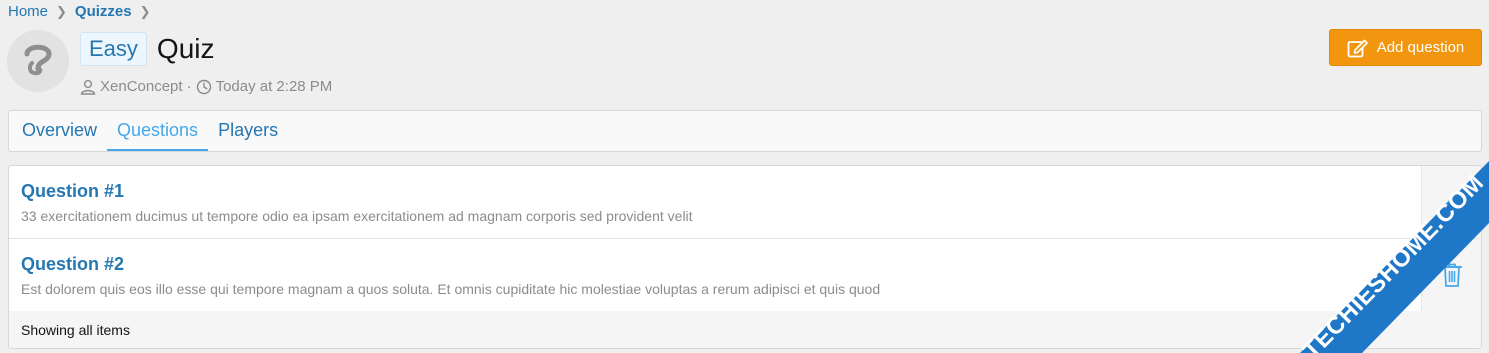 The height and width of the screenshot is (353, 1489). What do you see at coordinates (75, 329) in the screenshot?
I see `footer-status: Showing all items` at bounding box center [75, 329].